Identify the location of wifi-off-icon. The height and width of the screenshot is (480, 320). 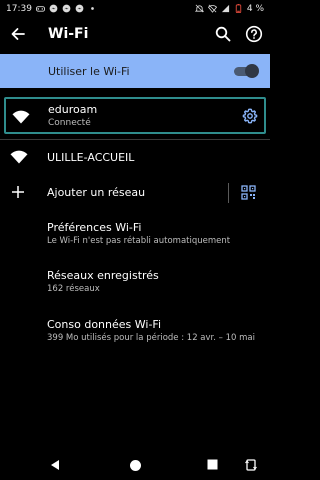
(212, 8).